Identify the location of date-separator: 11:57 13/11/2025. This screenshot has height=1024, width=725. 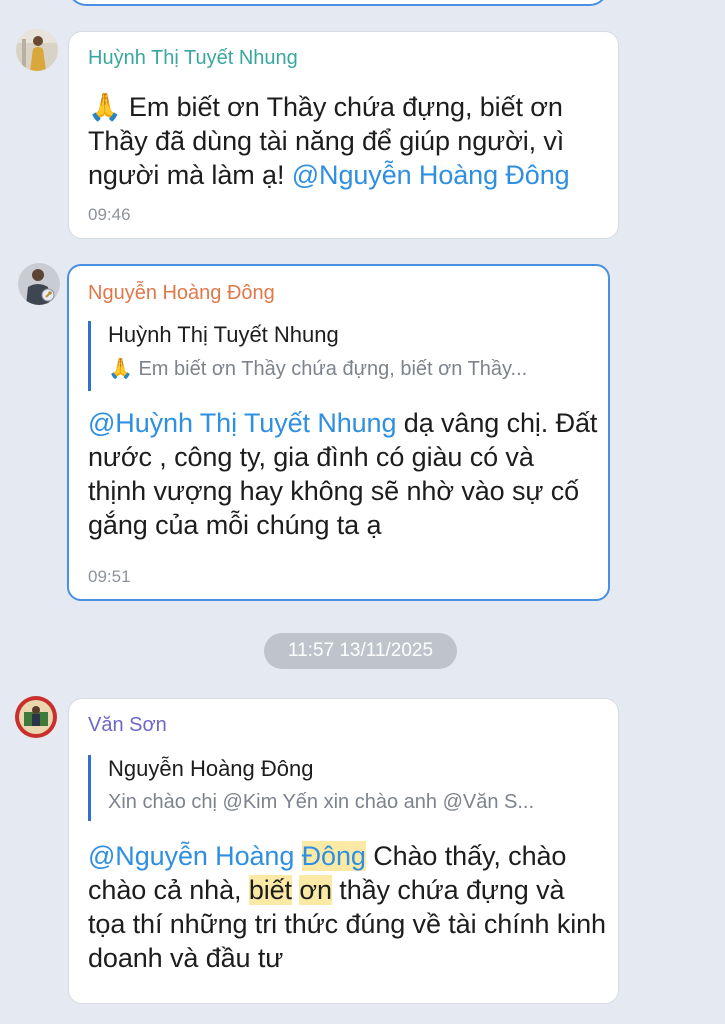
(360, 651).